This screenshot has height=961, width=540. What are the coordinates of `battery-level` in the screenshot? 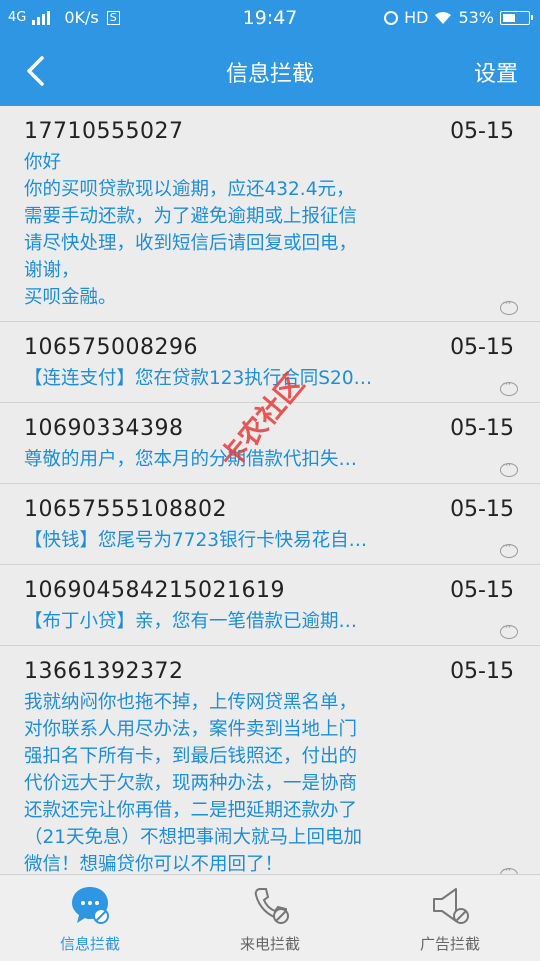 It's located at (509, 17).